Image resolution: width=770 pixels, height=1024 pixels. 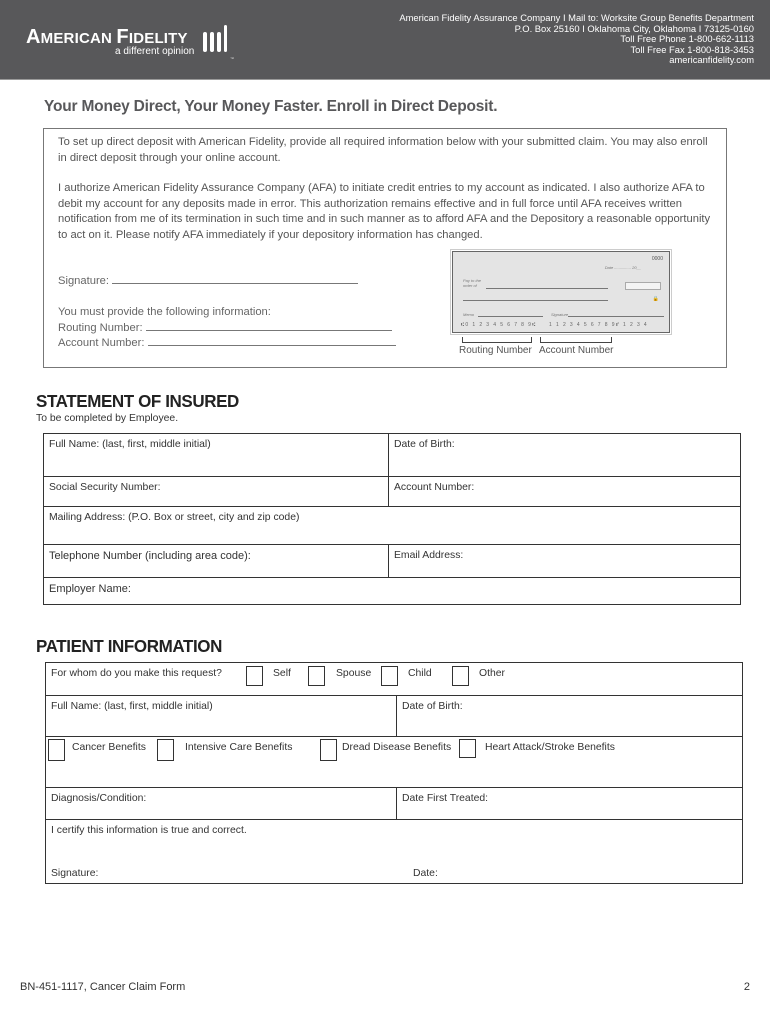 What do you see at coordinates (564, 491) in the screenshot?
I see `insured-account-number-field: Account Number:` at bounding box center [564, 491].